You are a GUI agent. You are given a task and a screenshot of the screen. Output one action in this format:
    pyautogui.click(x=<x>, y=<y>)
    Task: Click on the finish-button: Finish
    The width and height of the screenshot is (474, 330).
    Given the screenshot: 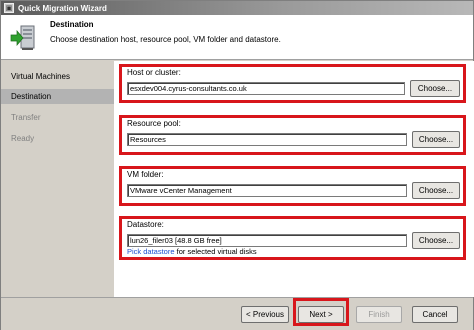 What is the action you would take?
    pyautogui.click(x=379, y=314)
    